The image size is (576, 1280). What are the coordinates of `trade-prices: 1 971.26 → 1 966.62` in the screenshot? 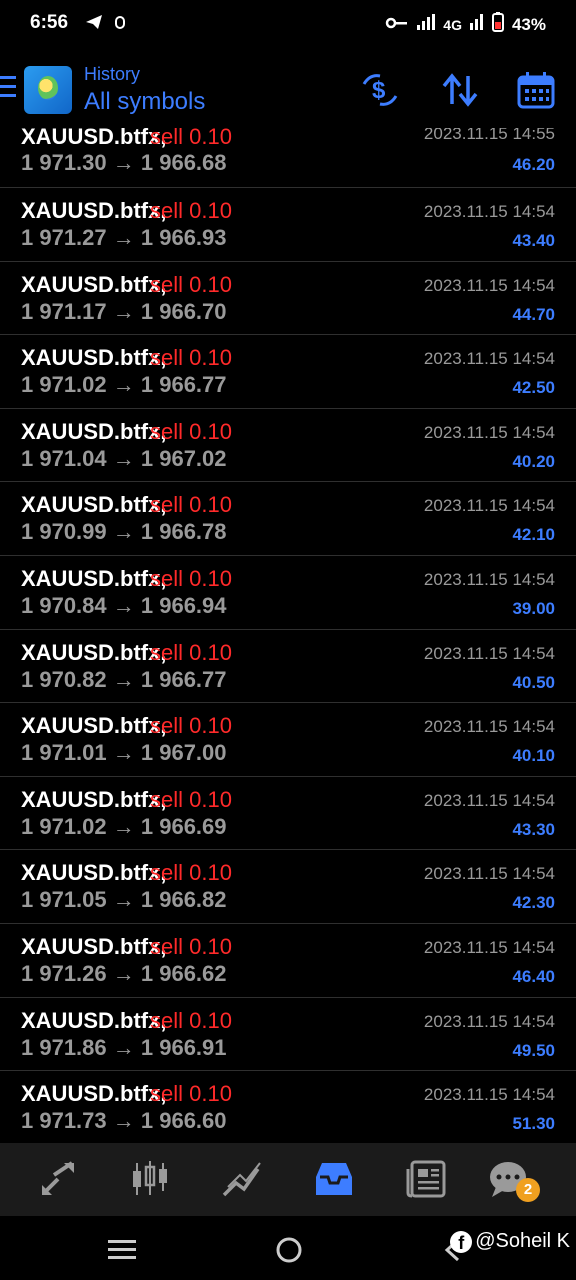 It's located at (124, 974).